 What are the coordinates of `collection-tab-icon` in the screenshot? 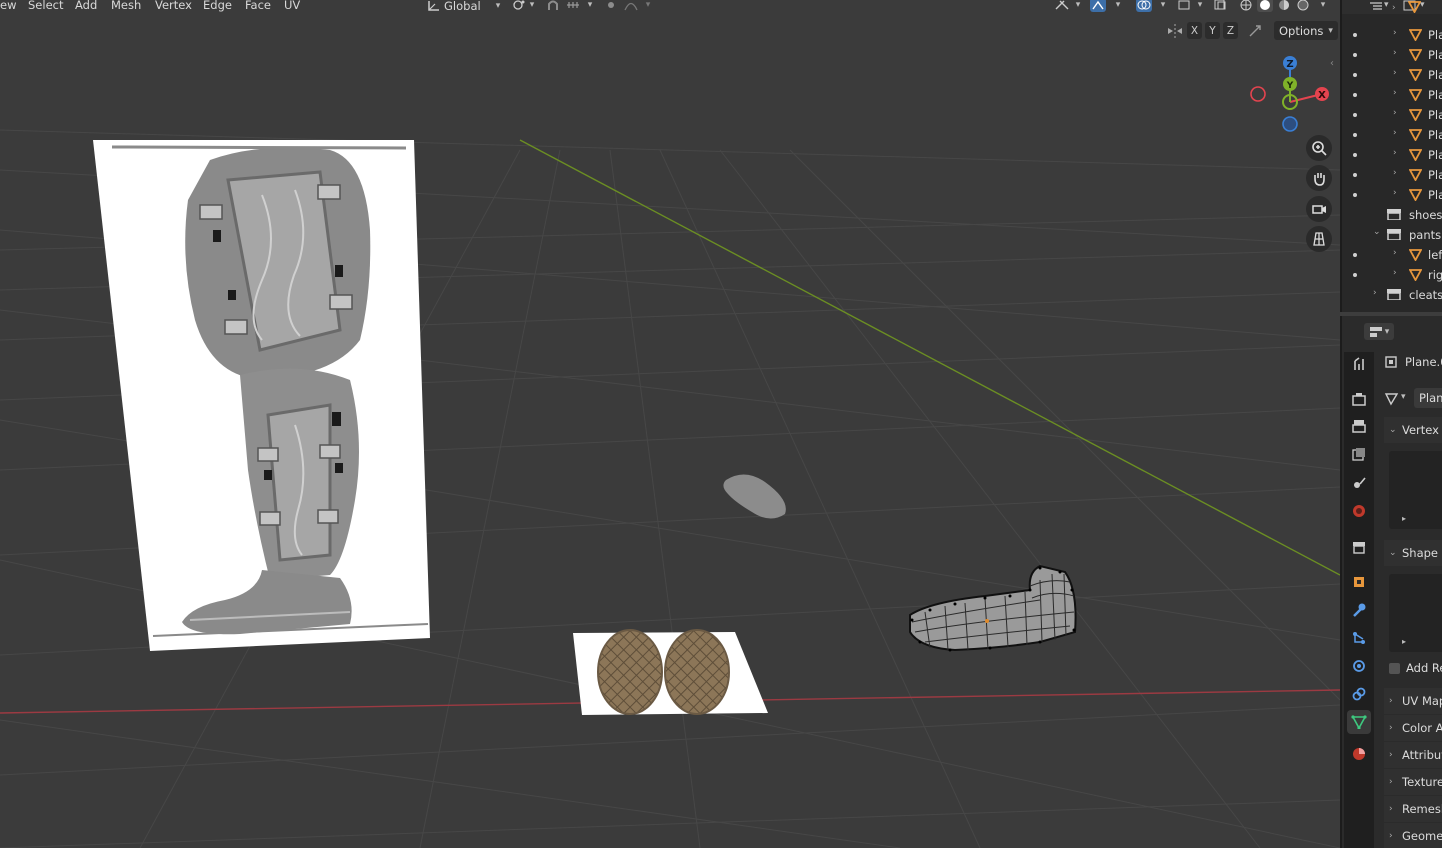 It's located at (1359, 547).